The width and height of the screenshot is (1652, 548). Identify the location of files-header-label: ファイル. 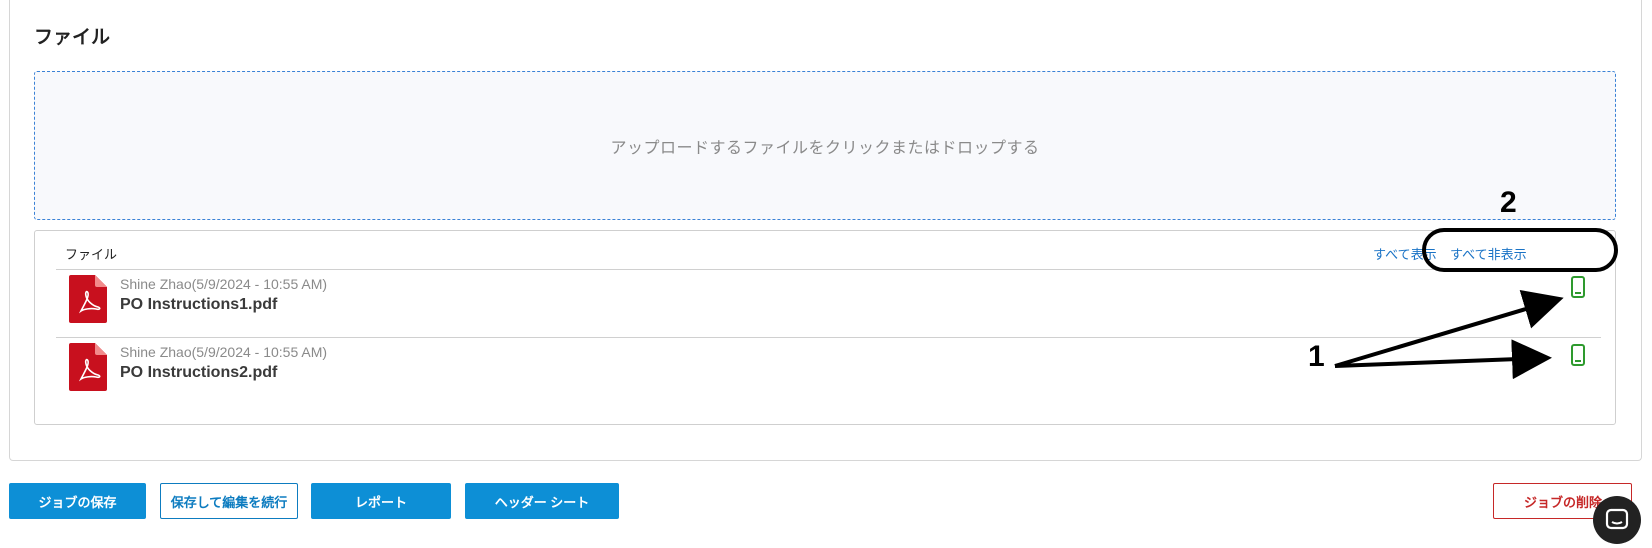
(91, 254).